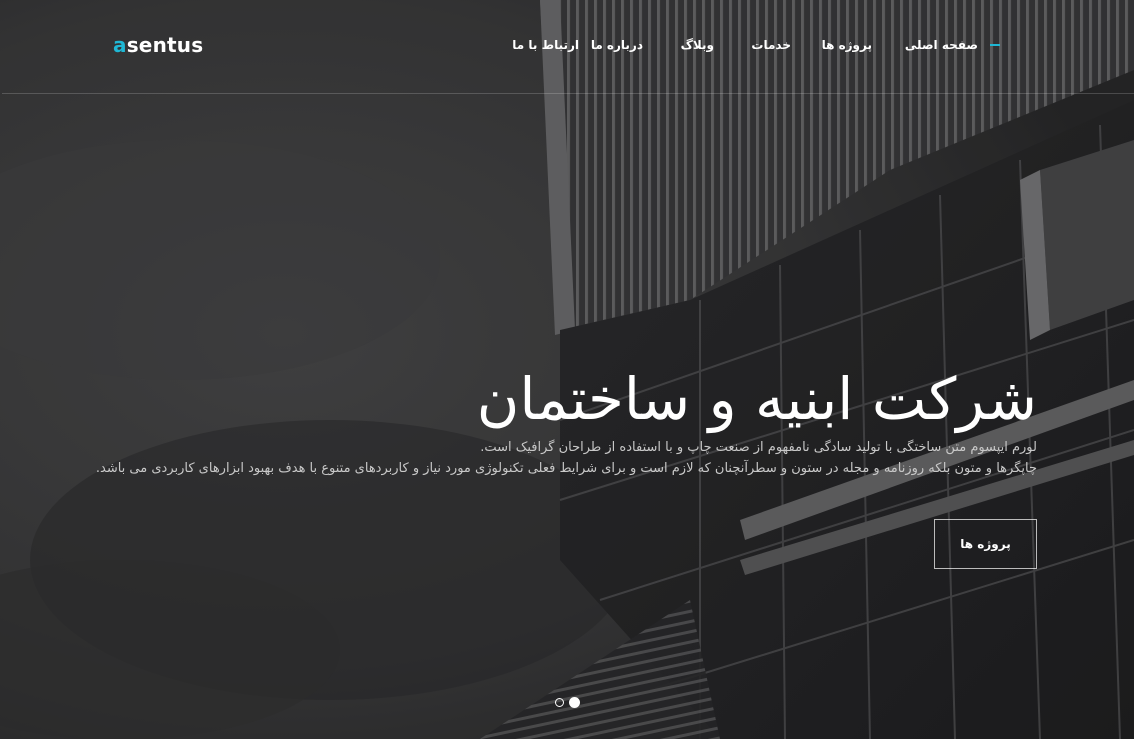  Describe the element at coordinates (756, 398) in the screenshot. I see `hero-title: شرکت ابنیه و ساختمان` at that location.